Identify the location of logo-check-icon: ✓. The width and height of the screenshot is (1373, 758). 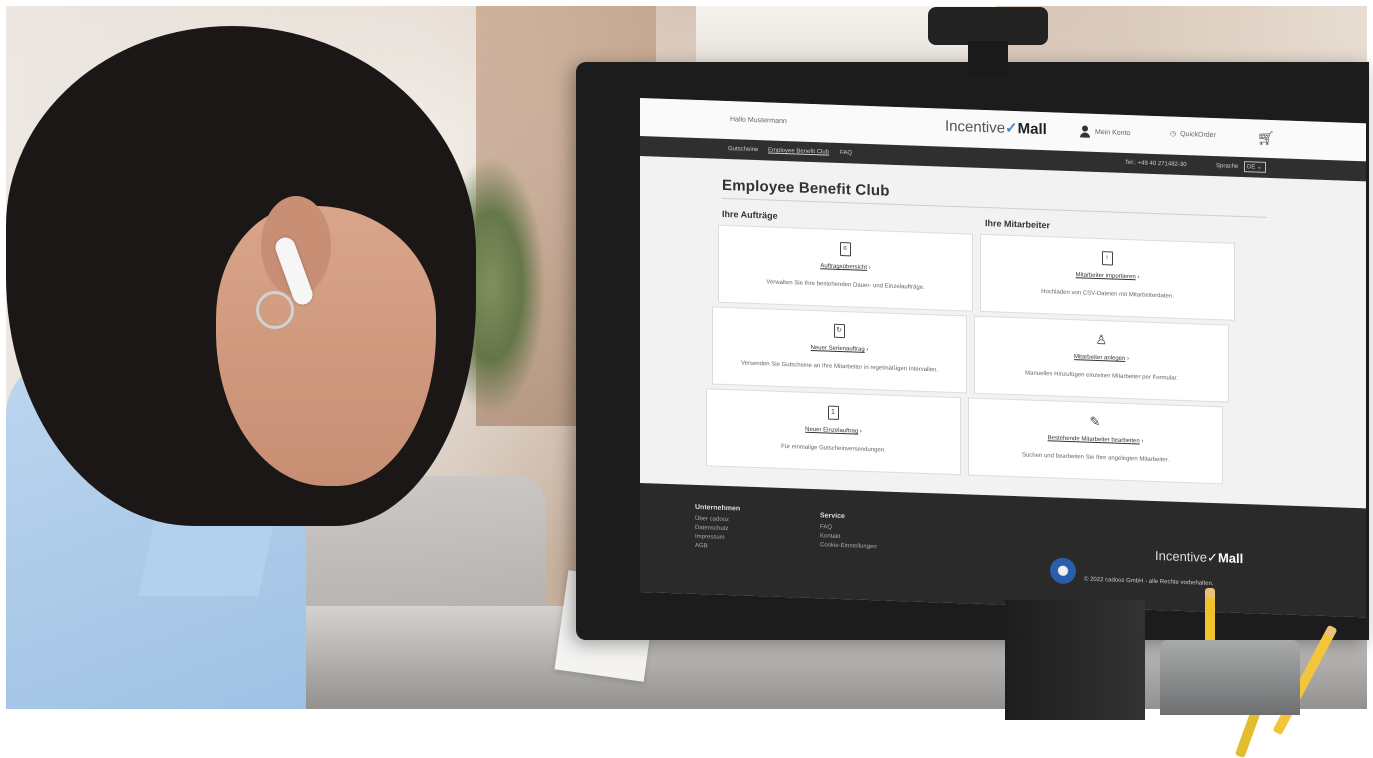
(1011, 128).